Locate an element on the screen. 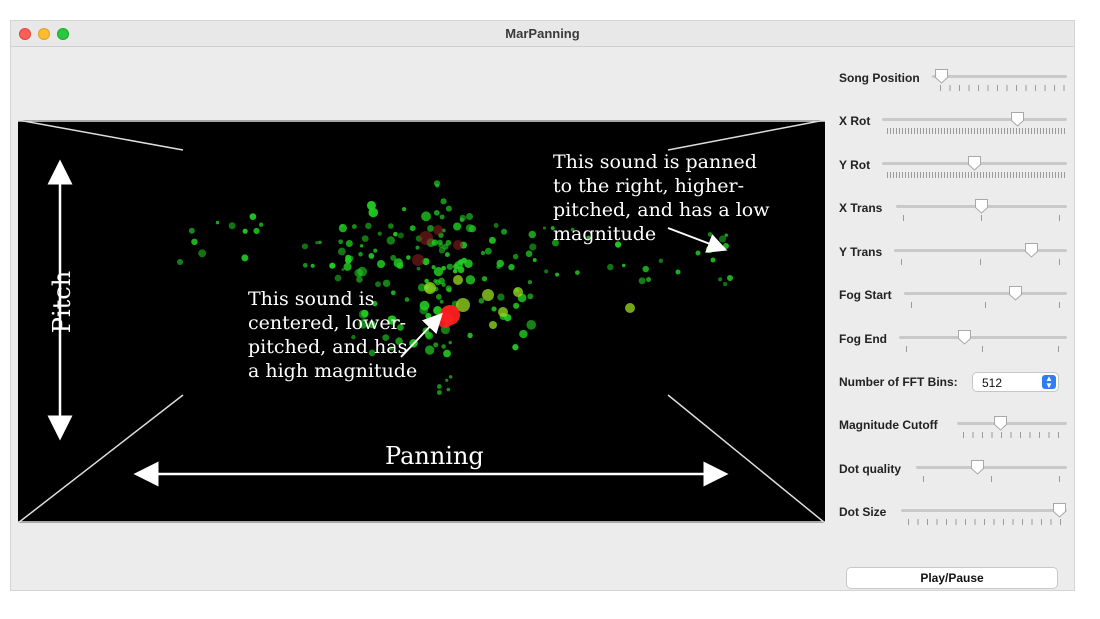 The width and height of the screenshot is (1100, 619). slider-label: X Rot is located at coordinates (855, 121).